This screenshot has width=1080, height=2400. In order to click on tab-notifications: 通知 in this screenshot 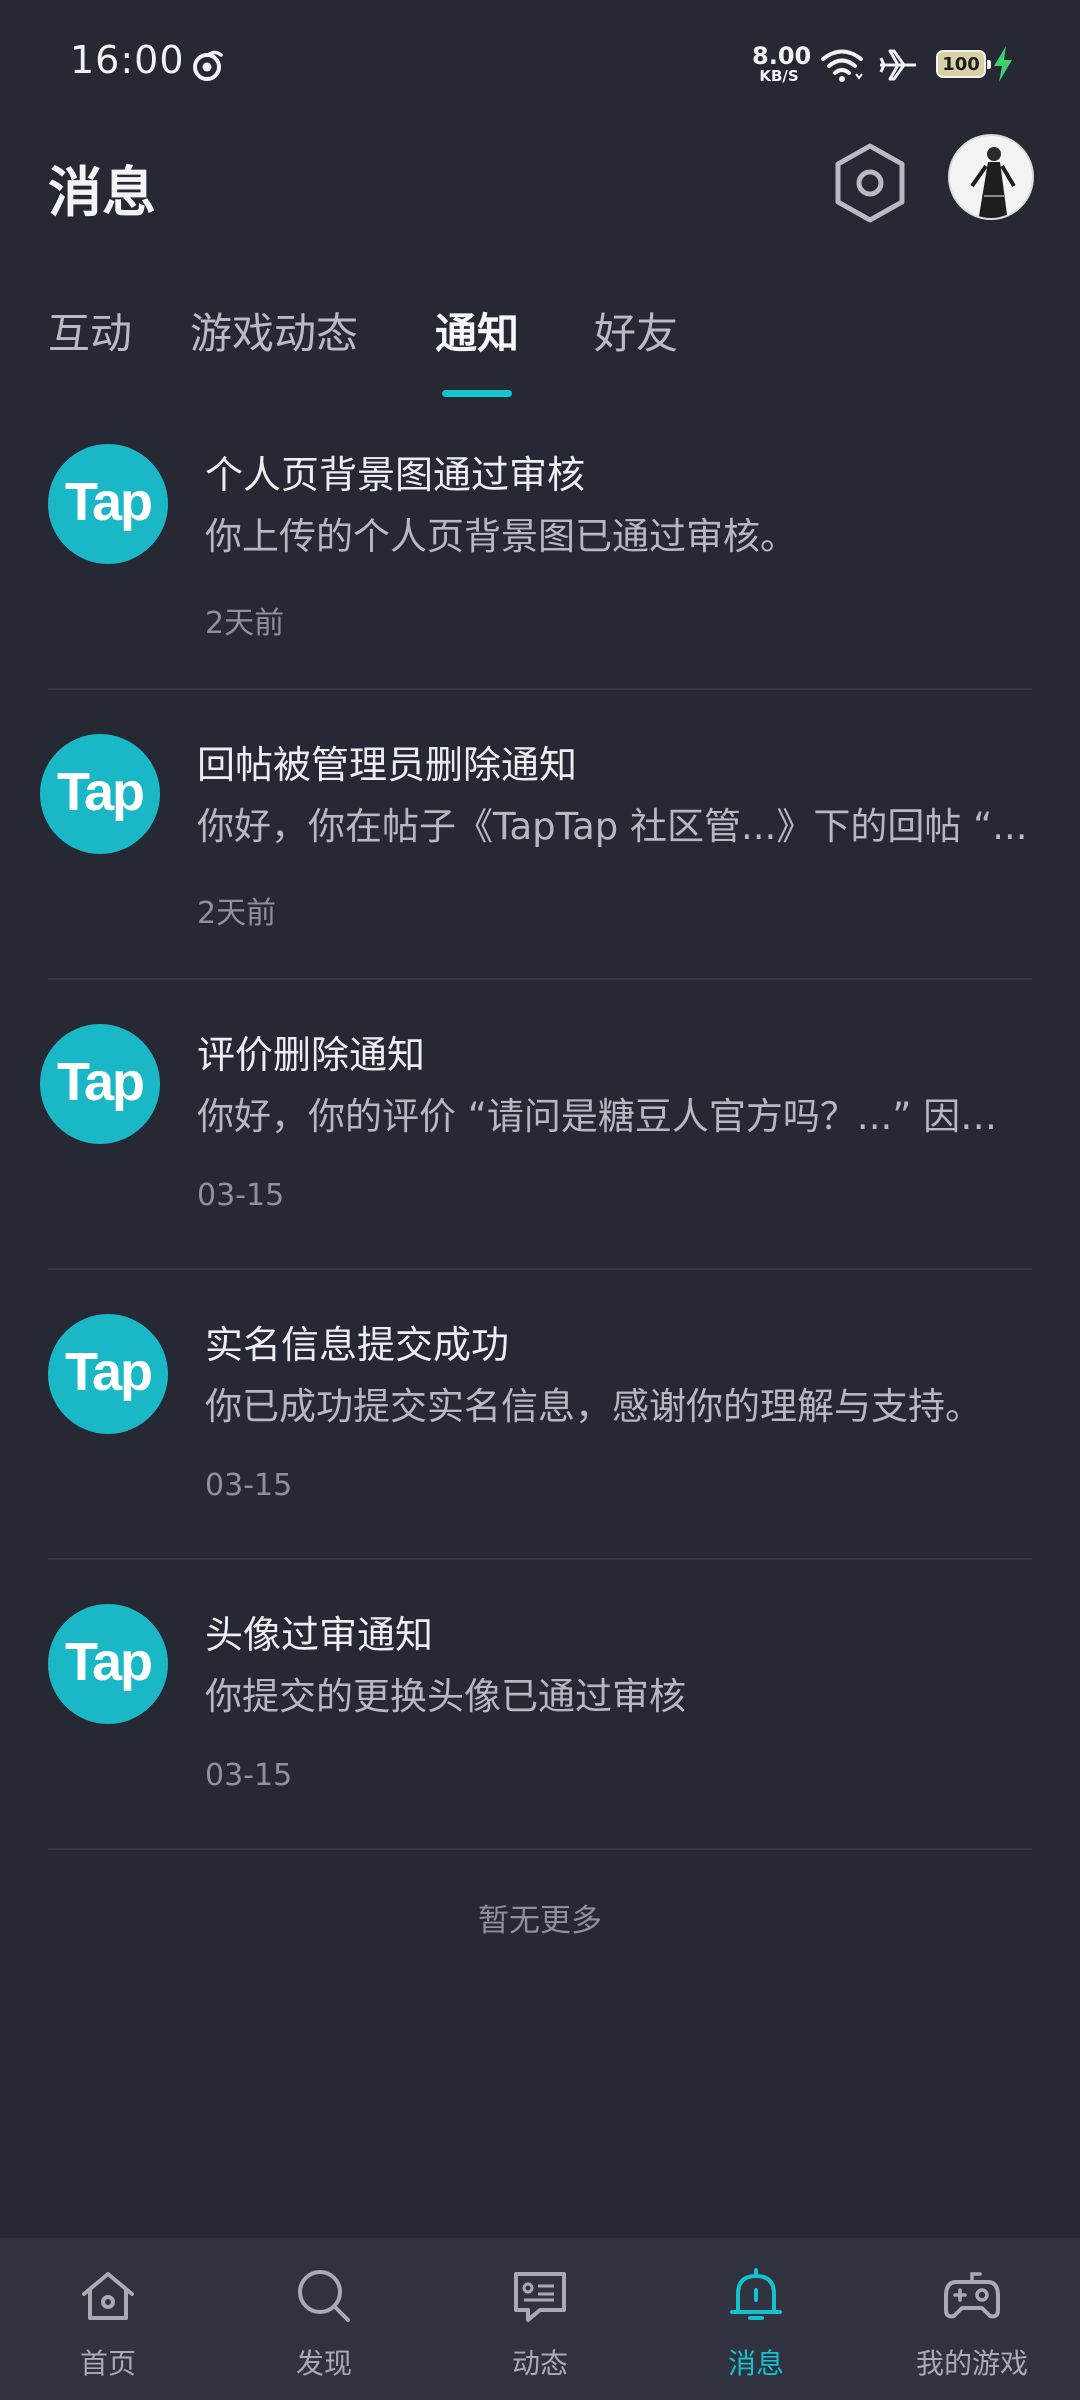, I will do `click(477, 330)`.